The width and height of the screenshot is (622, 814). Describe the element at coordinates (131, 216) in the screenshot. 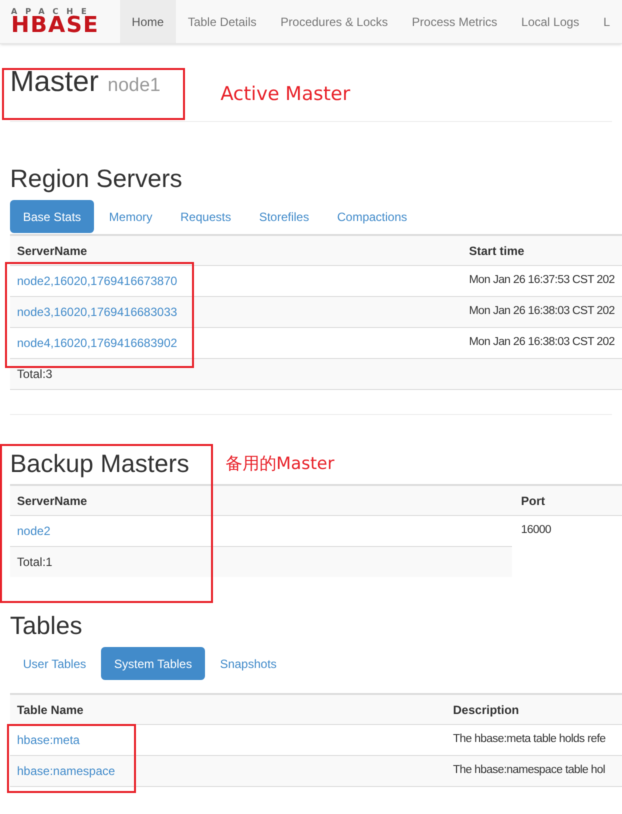

I see `tab: Memory` at that location.